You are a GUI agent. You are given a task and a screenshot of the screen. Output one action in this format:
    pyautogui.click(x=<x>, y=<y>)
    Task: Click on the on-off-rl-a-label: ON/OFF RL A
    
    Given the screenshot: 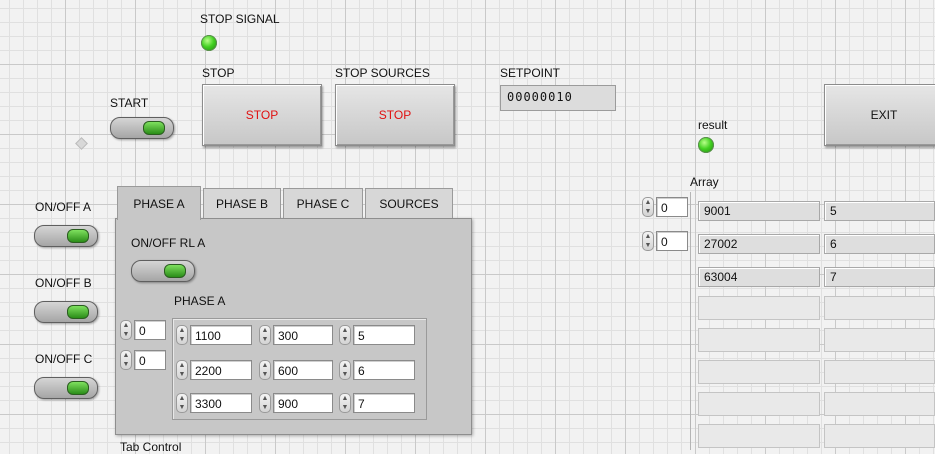 What is the action you would take?
    pyautogui.click(x=168, y=243)
    